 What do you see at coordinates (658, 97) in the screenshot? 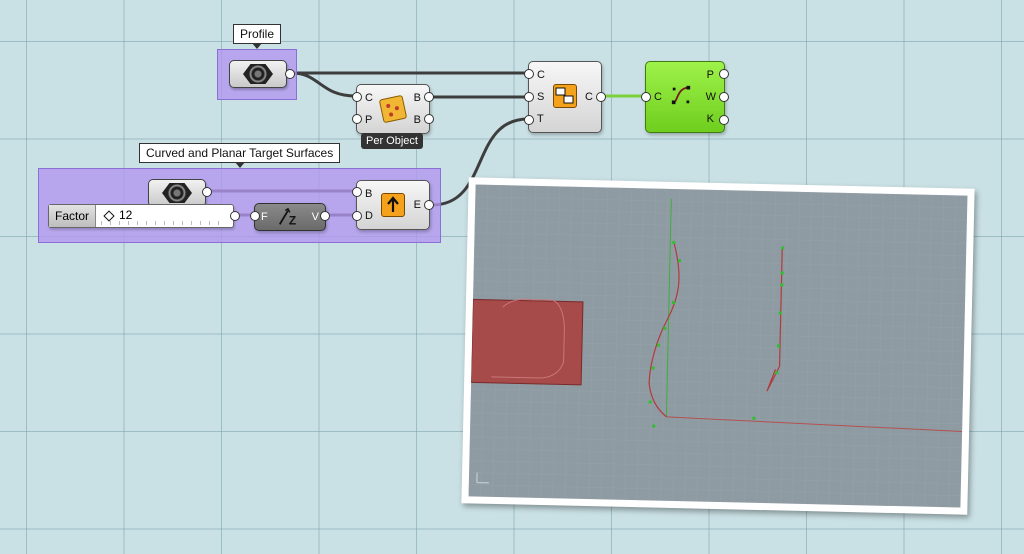
I see `curve-input-c: C` at bounding box center [658, 97].